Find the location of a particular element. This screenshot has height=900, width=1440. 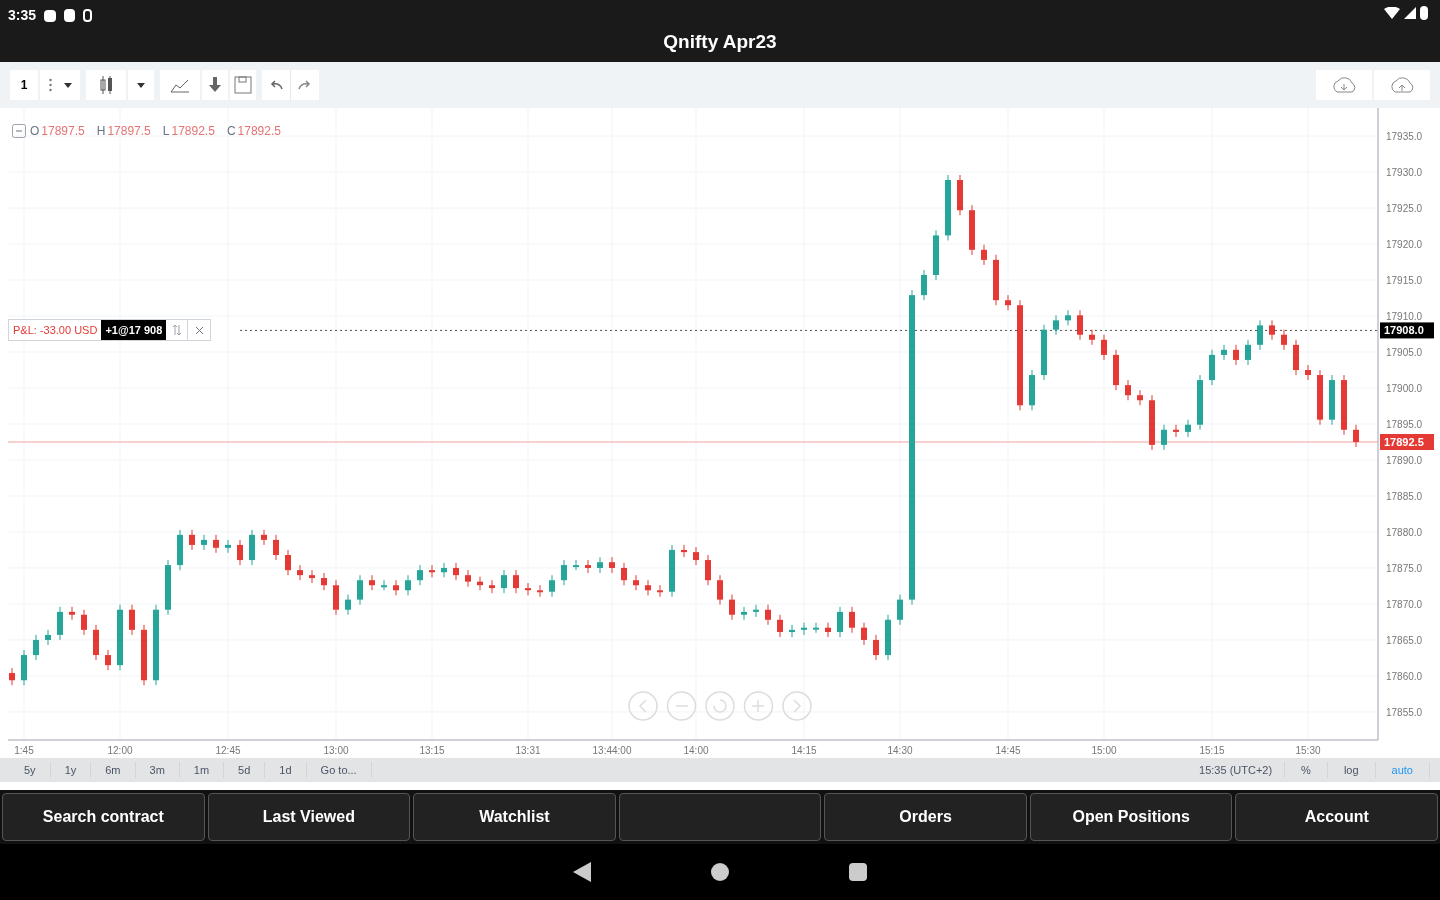

save-icon is located at coordinates (243, 85).